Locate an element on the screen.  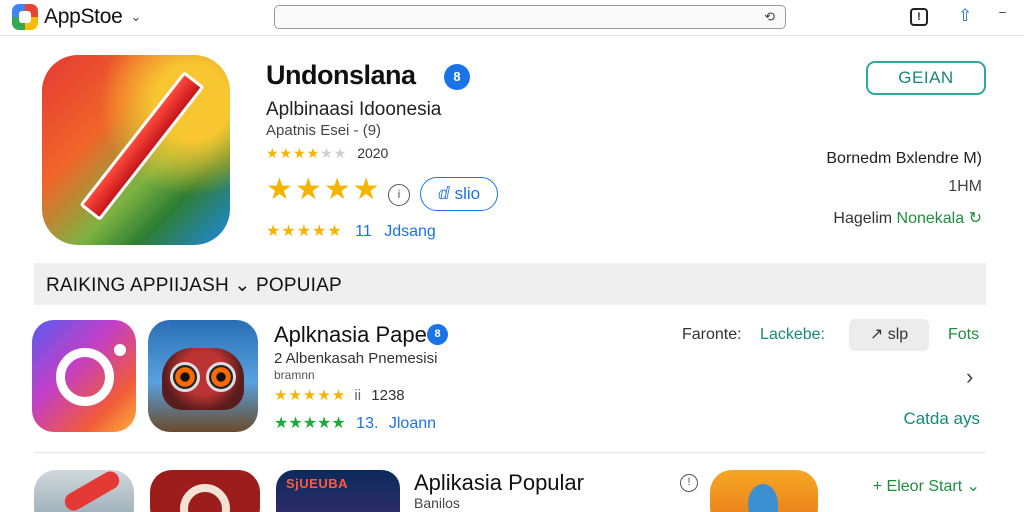
category-info: Hagelim Nonekala ↻ is located at coordinates (907, 218).